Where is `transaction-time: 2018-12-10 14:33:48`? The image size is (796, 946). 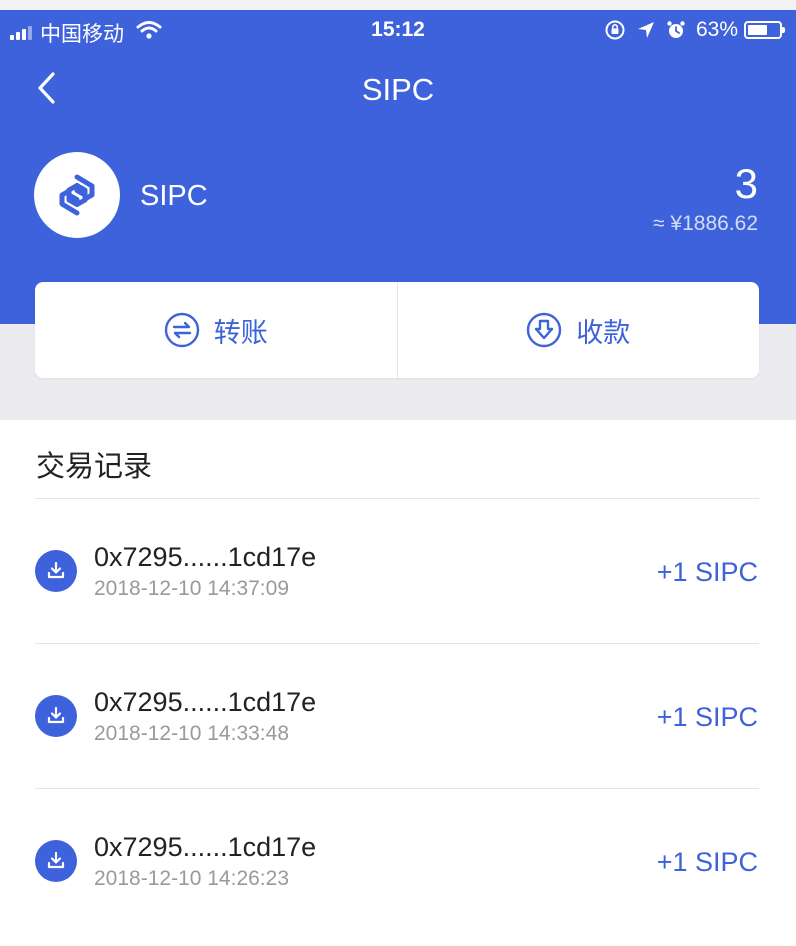
transaction-time: 2018-12-10 14:33:48 is located at coordinates (191, 733).